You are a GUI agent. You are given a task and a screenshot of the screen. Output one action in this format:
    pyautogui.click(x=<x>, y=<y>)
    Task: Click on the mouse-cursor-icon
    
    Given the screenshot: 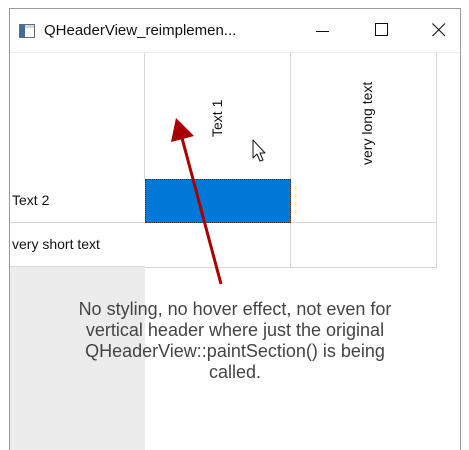 What is the action you would take?
    pyautogui.click(x=259, y=150)
    